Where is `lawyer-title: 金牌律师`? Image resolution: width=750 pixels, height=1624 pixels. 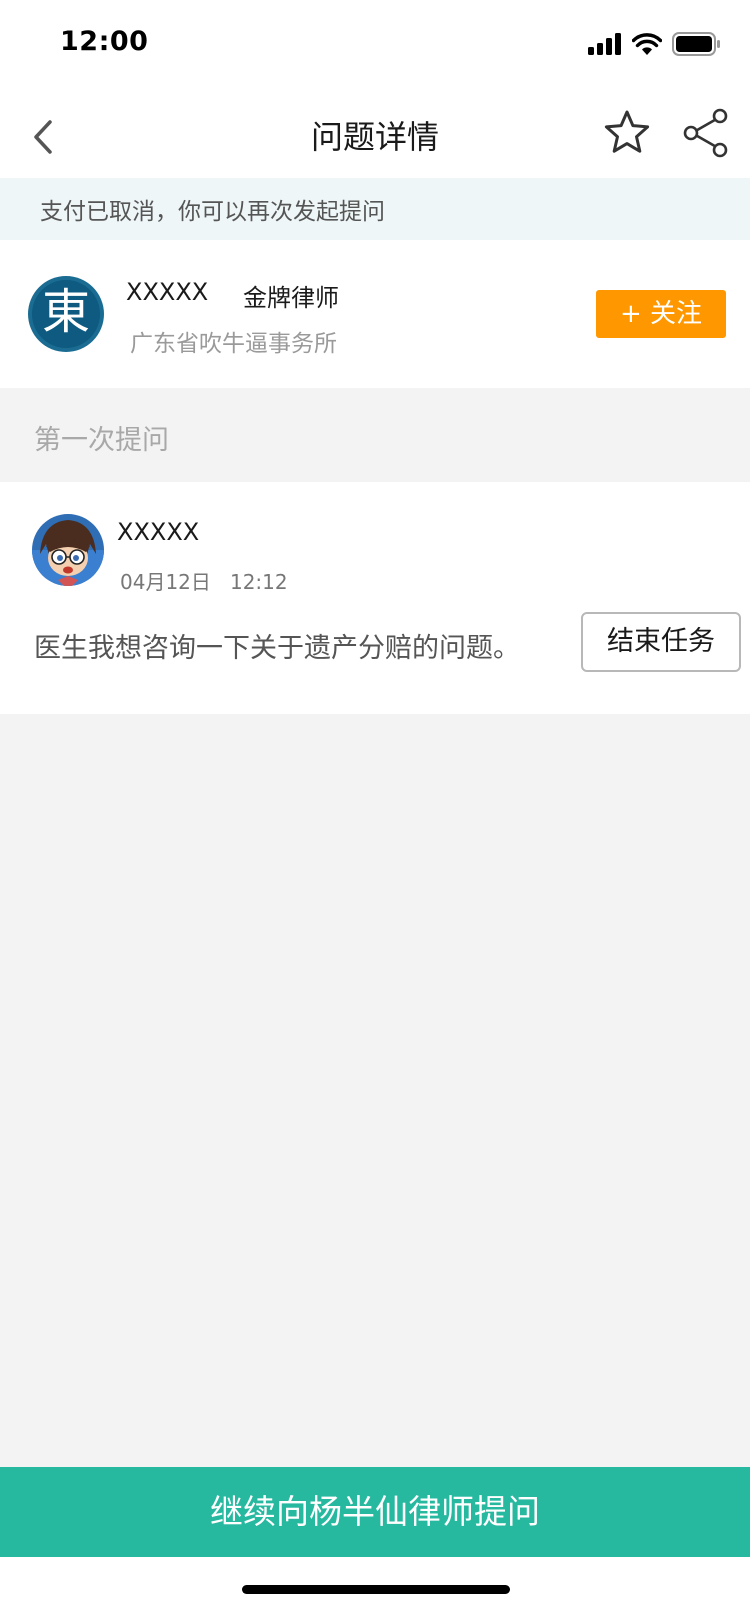
lawyer-title: 金牌律师 is located at coordinates (291, 298).